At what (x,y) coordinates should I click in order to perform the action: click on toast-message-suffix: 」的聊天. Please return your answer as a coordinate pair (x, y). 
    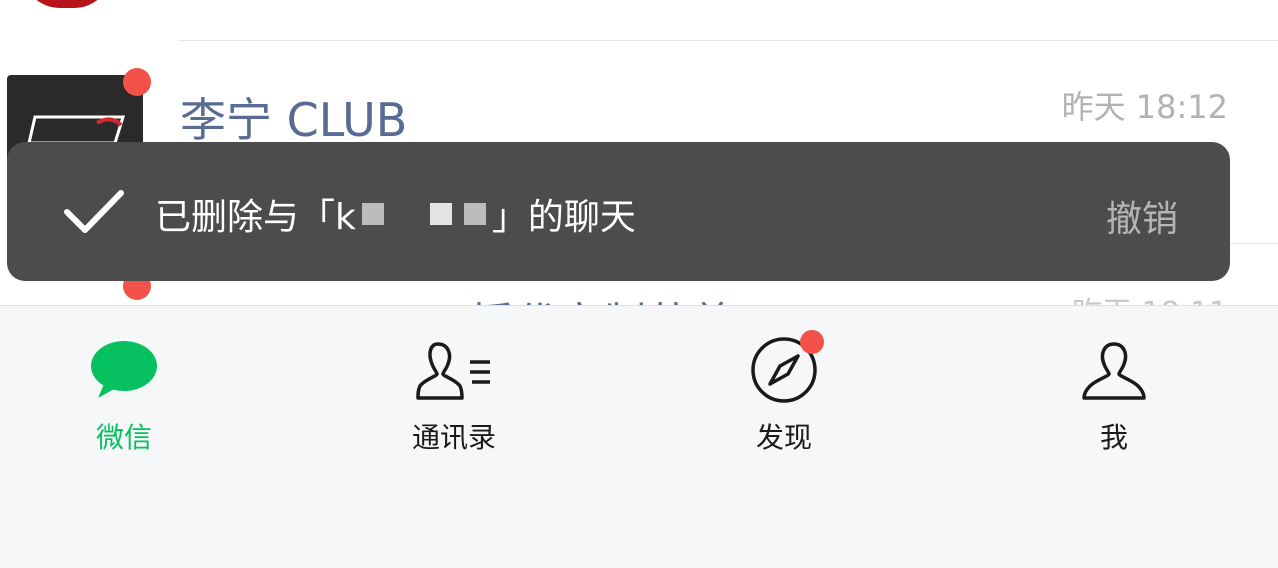
    Looking at the image, I should click on (563, 217).